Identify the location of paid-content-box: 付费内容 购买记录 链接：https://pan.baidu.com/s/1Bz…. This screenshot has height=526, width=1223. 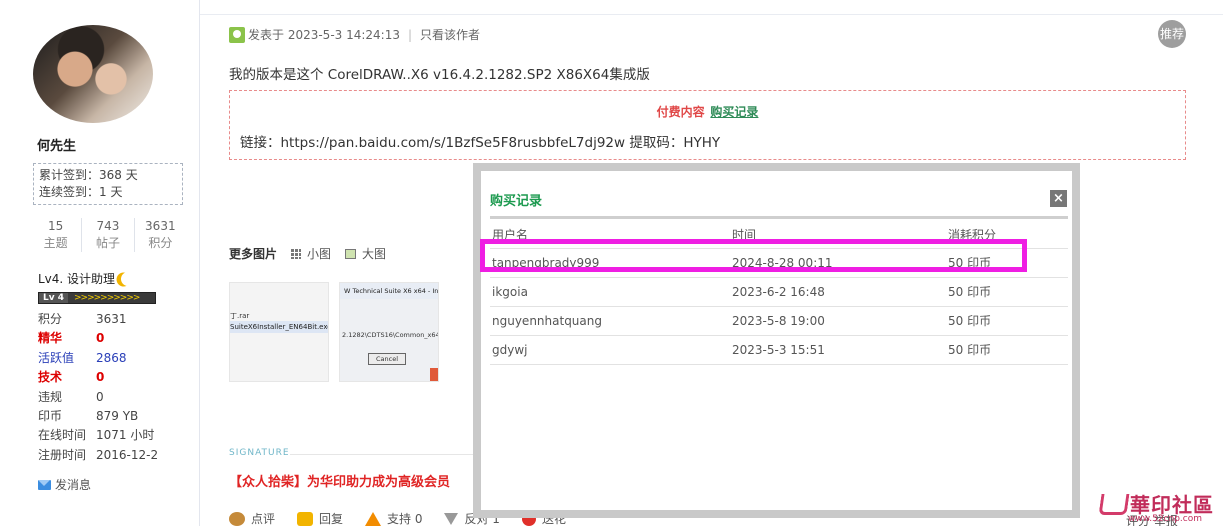
(707, 125).